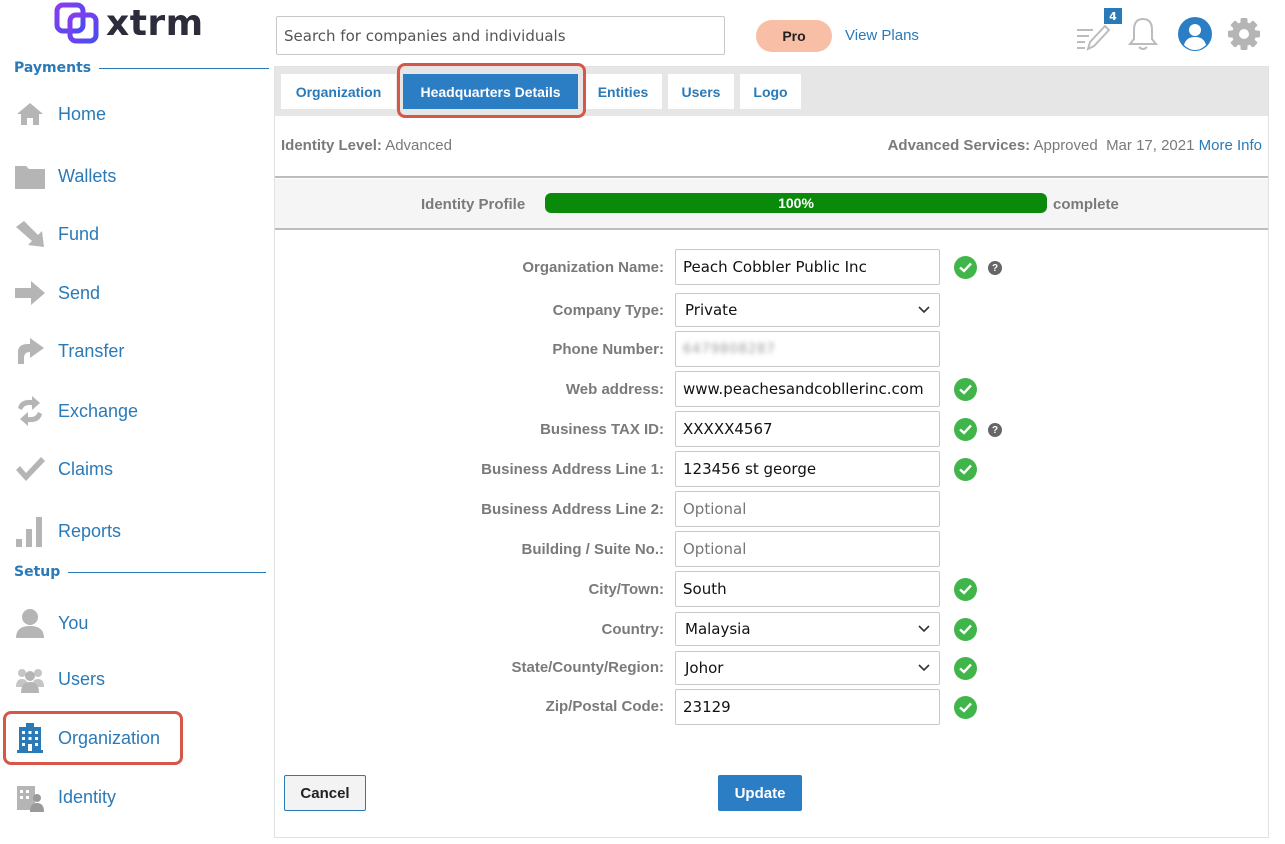 The width and height of the screenshot is (1285, 844). I want to click on suite-label: Building / Suite No.:, so click(593, 549).